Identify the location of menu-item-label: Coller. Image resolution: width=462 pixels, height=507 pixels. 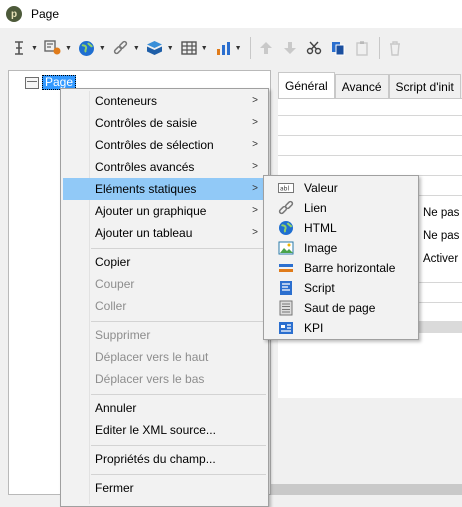
(111, 306).